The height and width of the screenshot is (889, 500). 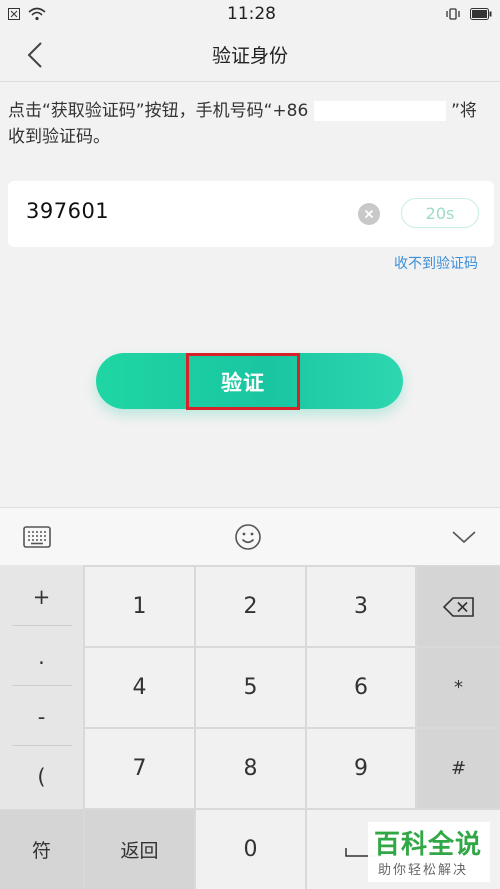 What do you see at coordinates (250, 768) in the screenshot?
I see `key-8: 8` at bounding box center [250, 768].